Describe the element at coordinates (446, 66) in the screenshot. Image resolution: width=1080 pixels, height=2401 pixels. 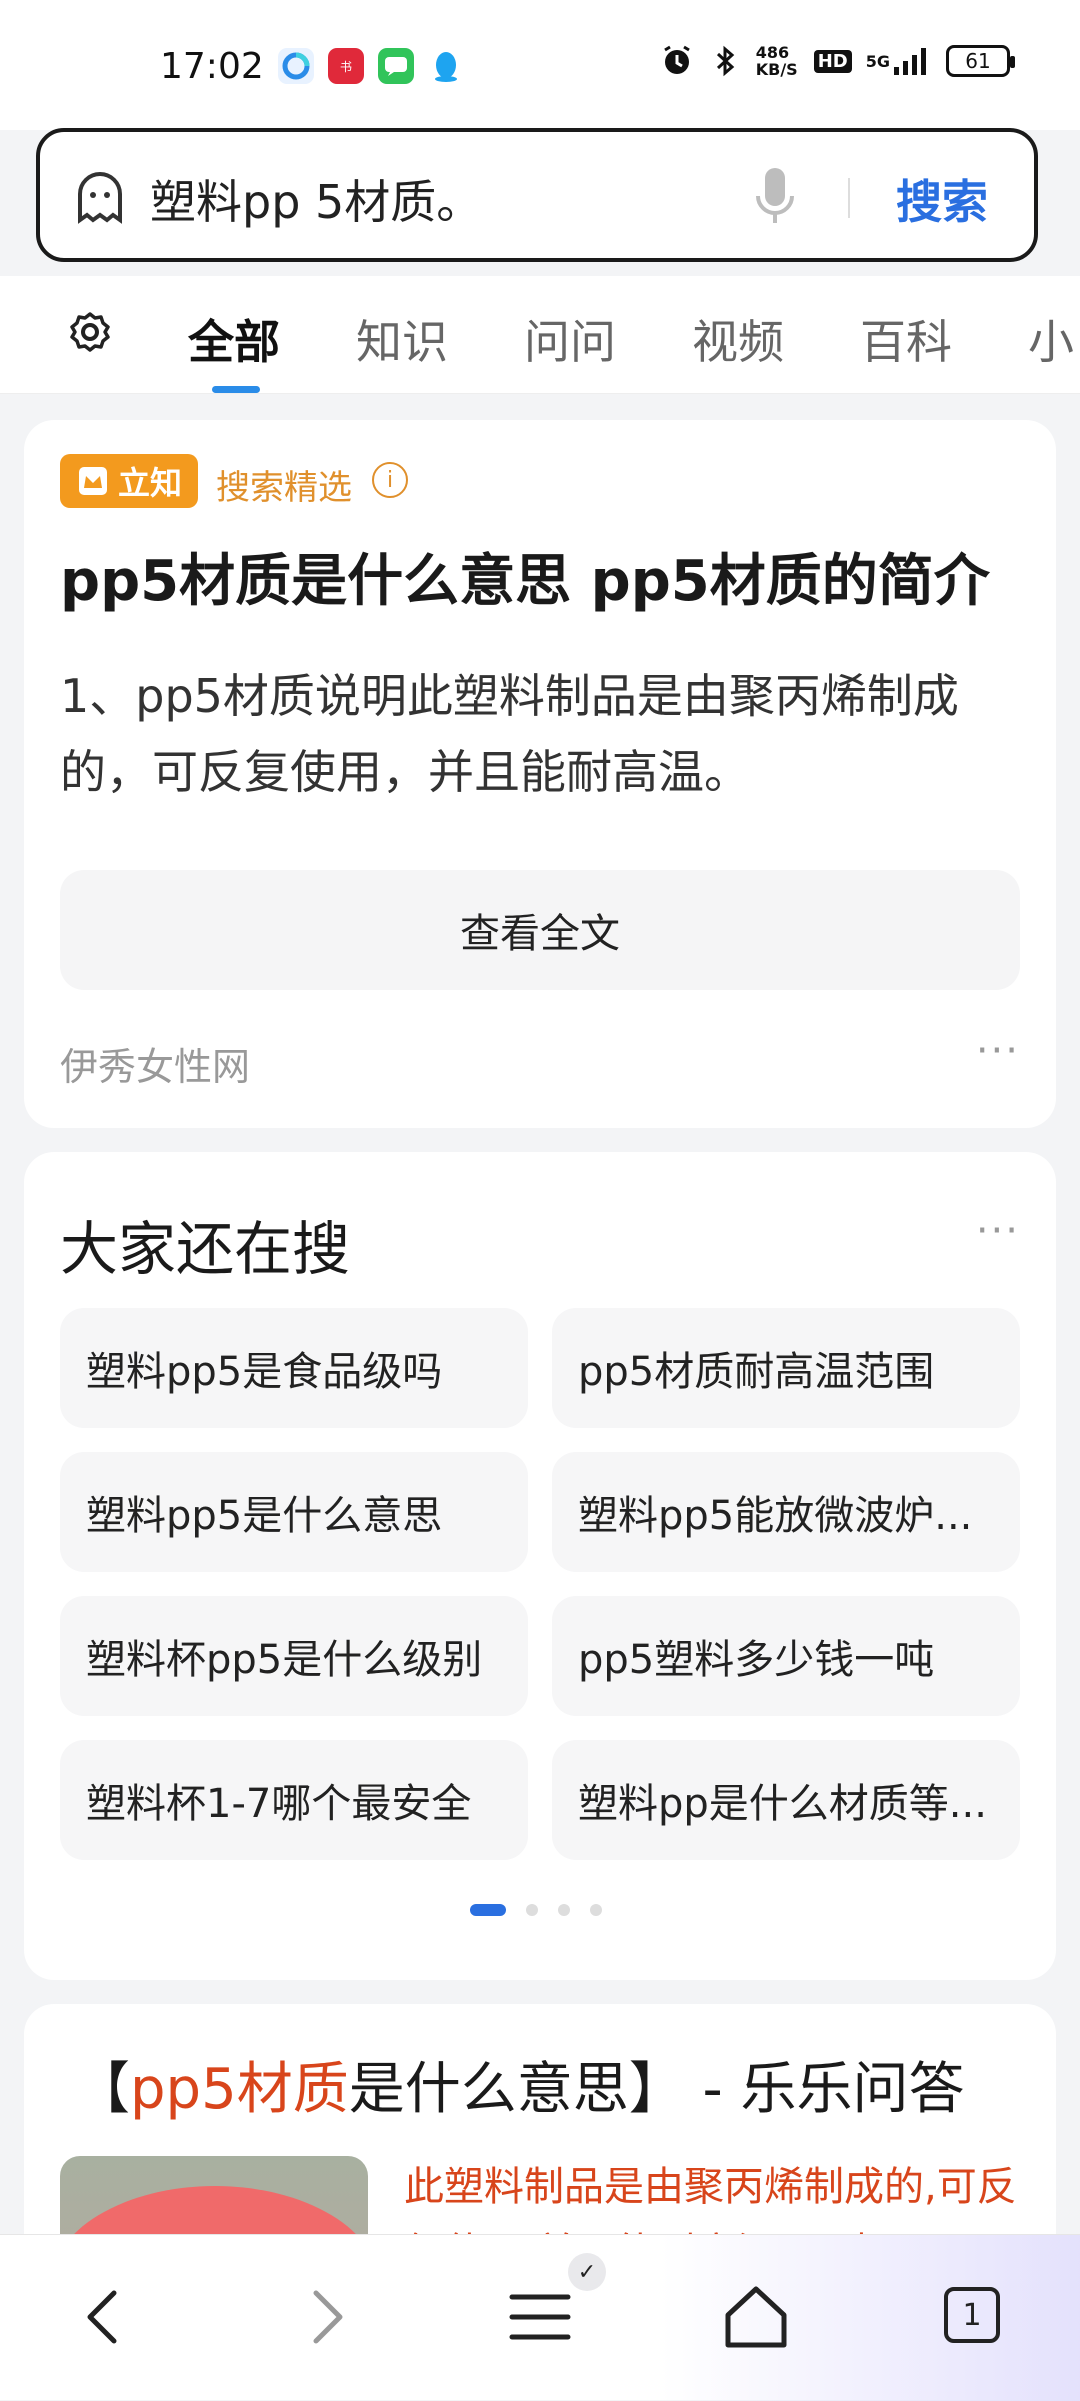
I see `qq-app-icon` at that location.